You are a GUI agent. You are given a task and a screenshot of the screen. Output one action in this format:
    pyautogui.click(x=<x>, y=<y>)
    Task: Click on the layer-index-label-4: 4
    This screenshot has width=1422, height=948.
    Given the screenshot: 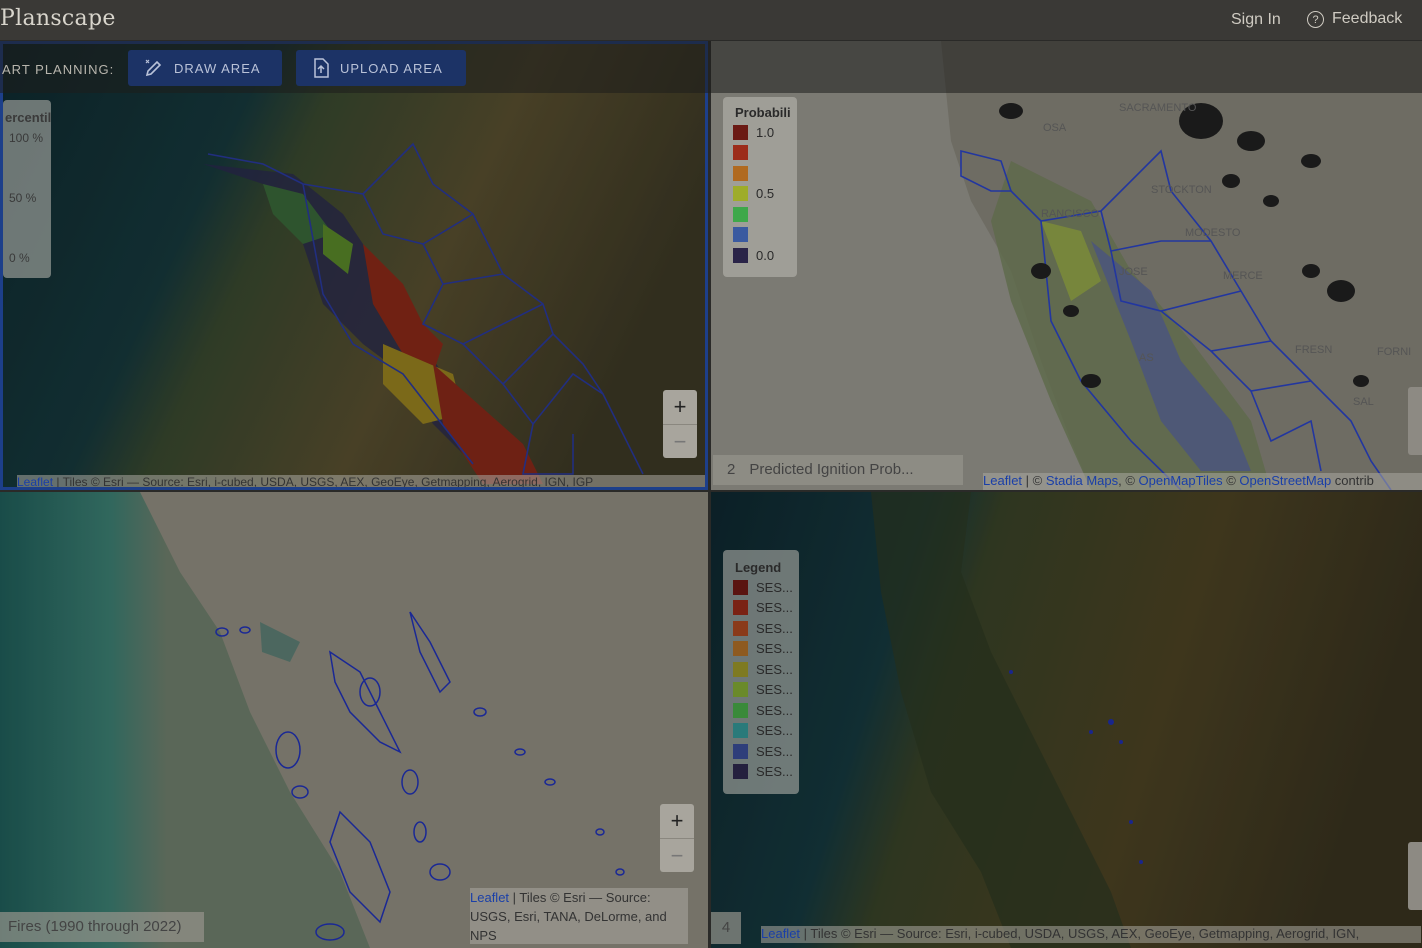 What is the action you would take?
    pyautogui.click(x=726, y=928)
    